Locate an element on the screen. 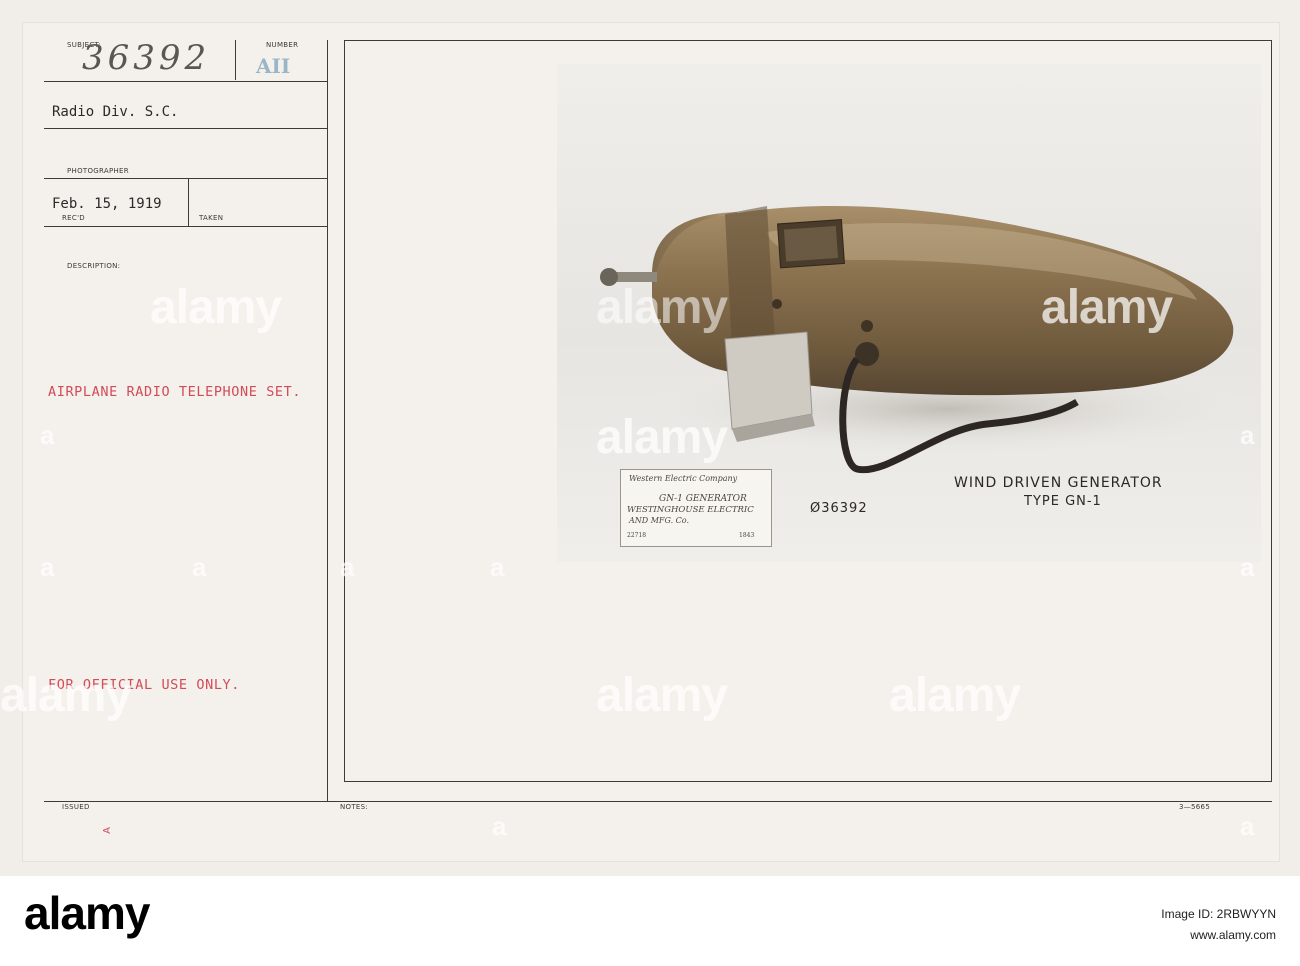  photographer-label: PHOTOGRAPHER is located at coordinates (98, 171).